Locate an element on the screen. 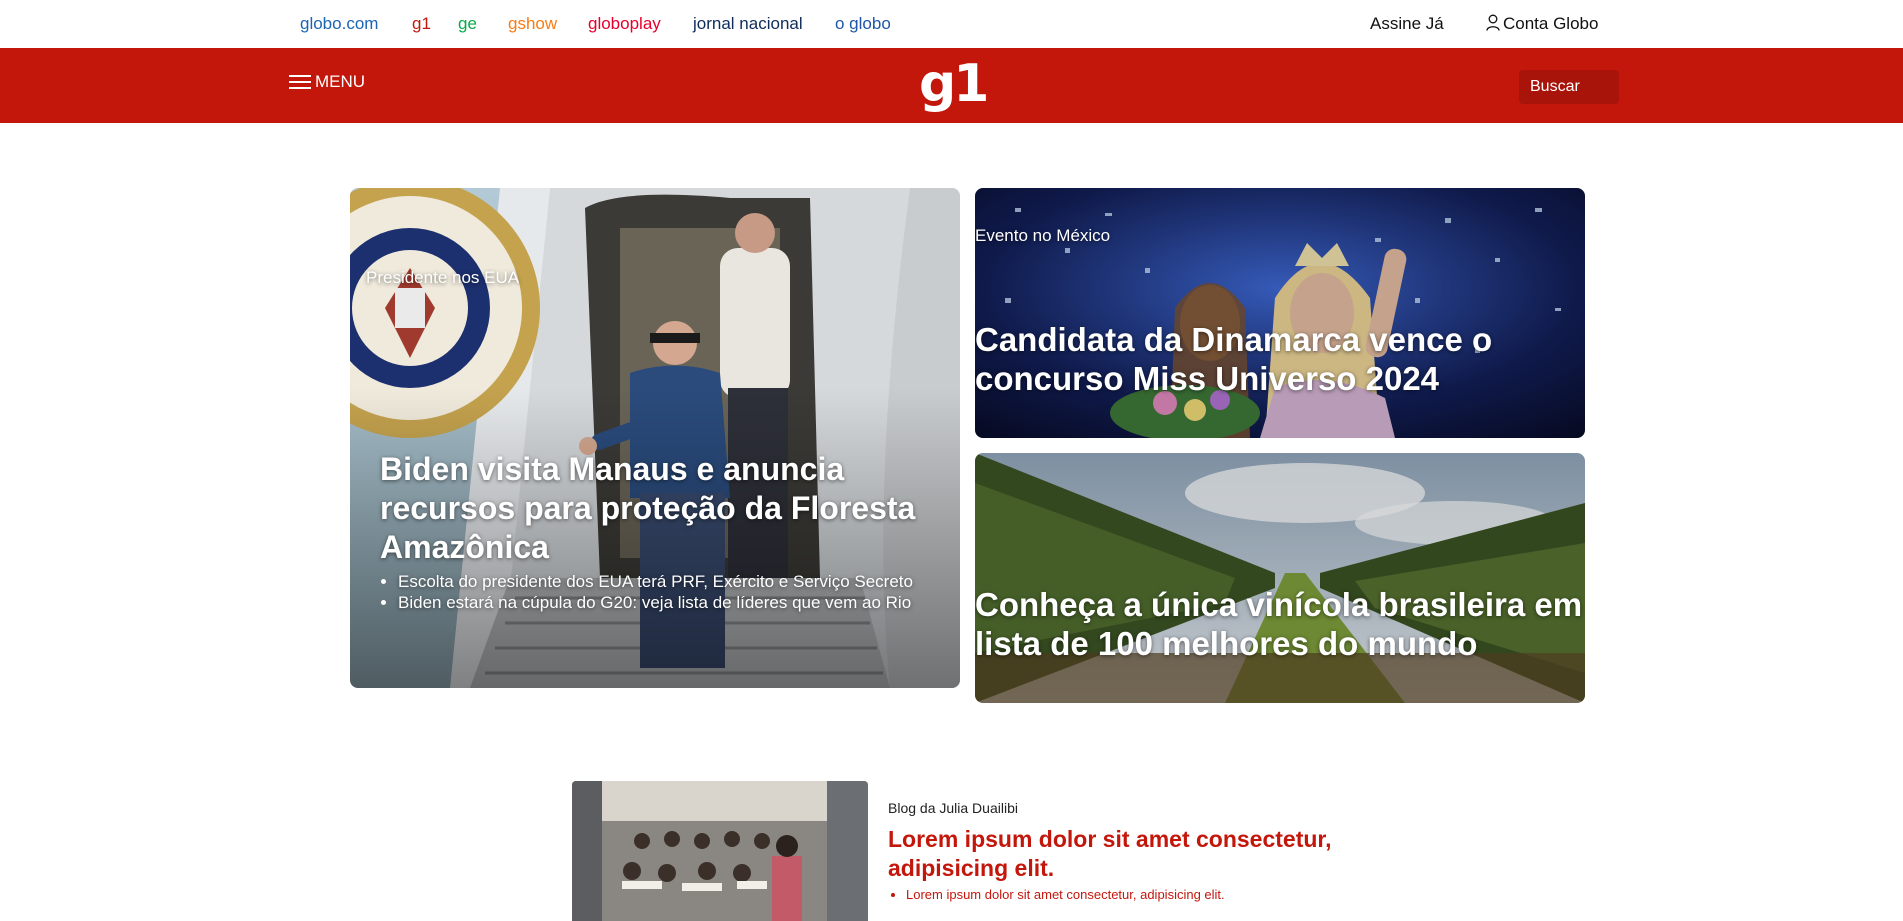  vineyard-photo is located at coordinates (1280, 578).